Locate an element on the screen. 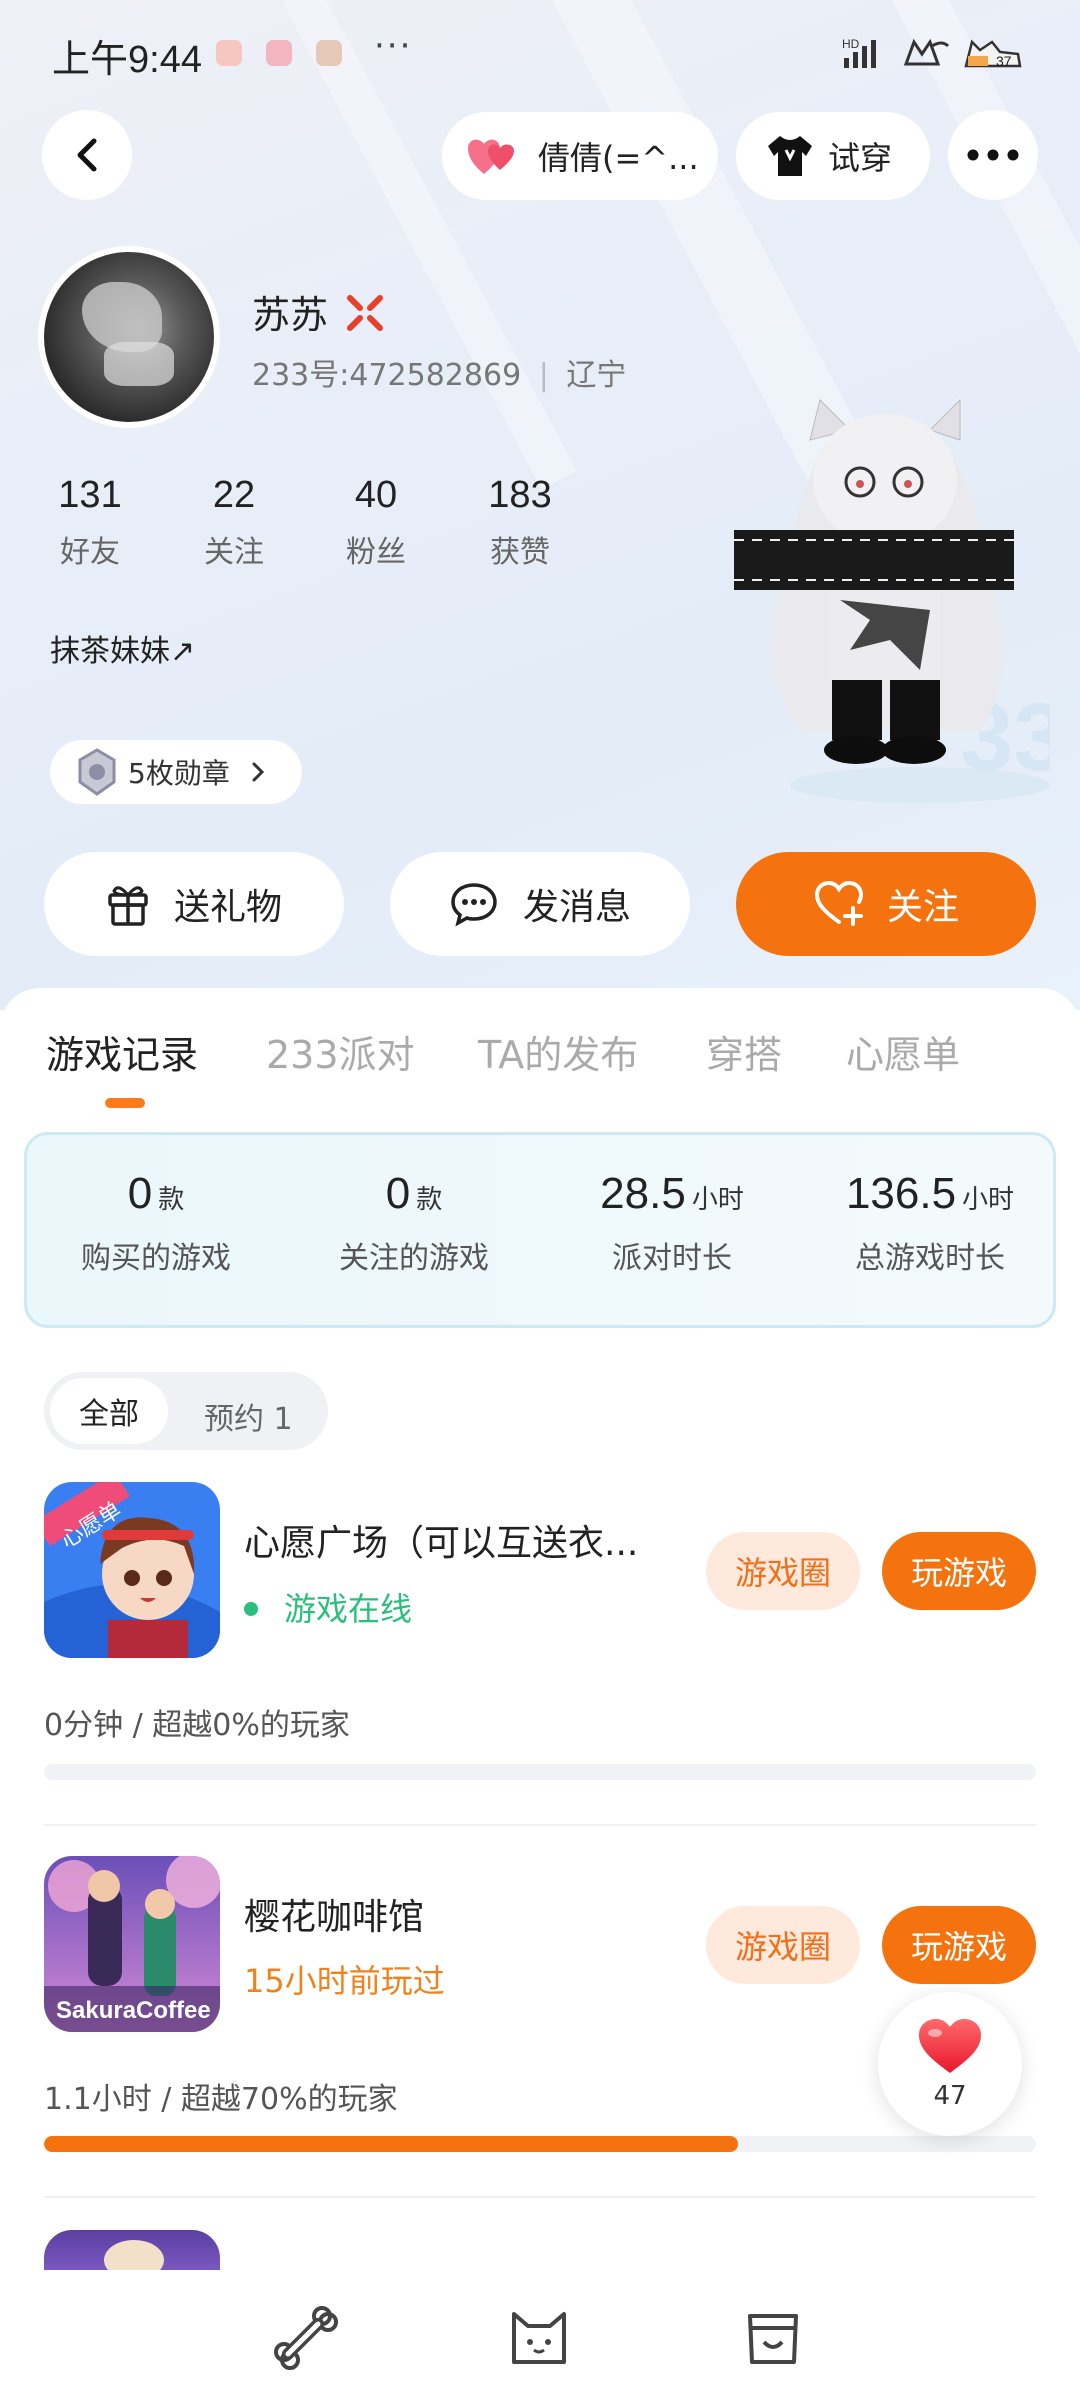  heart-icon is located at coordinates (950, 2046).